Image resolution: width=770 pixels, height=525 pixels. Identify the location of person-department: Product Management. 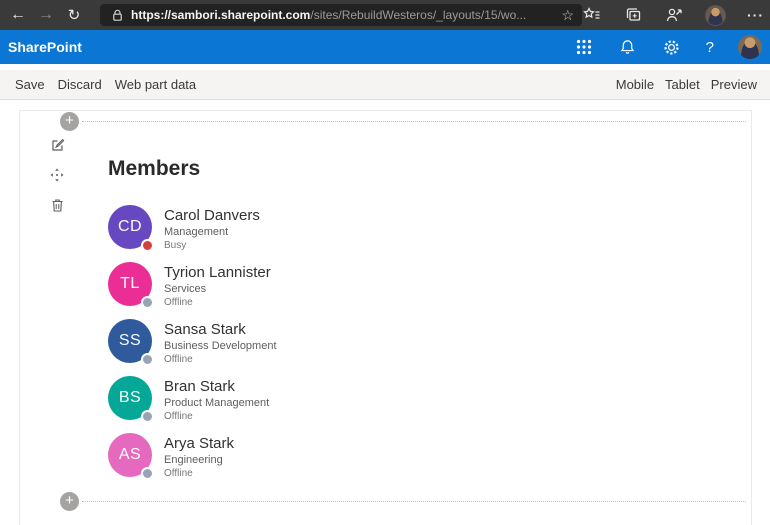
(217, 403).